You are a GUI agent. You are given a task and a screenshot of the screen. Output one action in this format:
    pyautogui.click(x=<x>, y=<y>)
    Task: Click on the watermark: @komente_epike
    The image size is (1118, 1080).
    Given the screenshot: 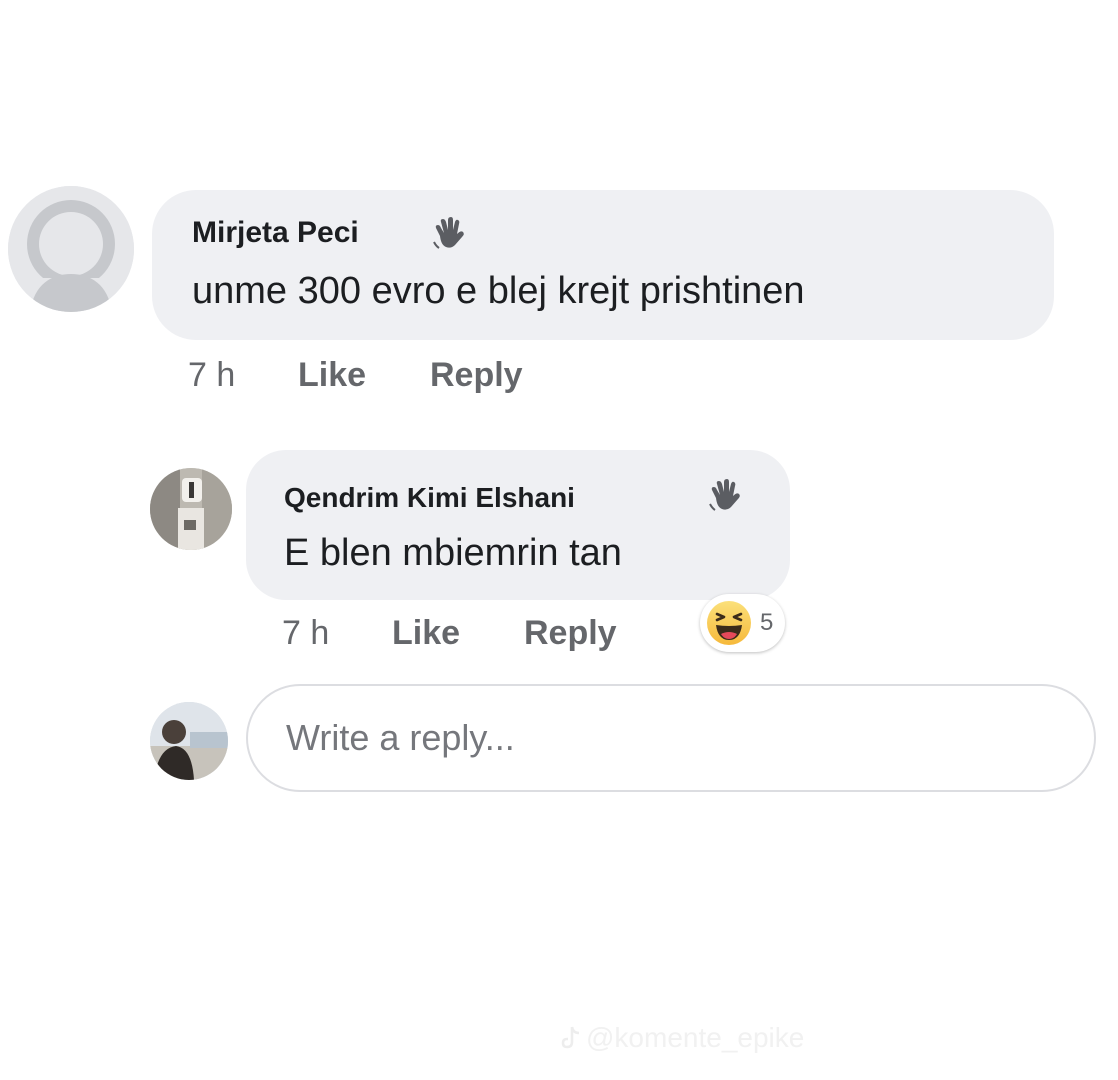 What is the action you would take?
    pyautogui.click(x=682, y=1038)
    